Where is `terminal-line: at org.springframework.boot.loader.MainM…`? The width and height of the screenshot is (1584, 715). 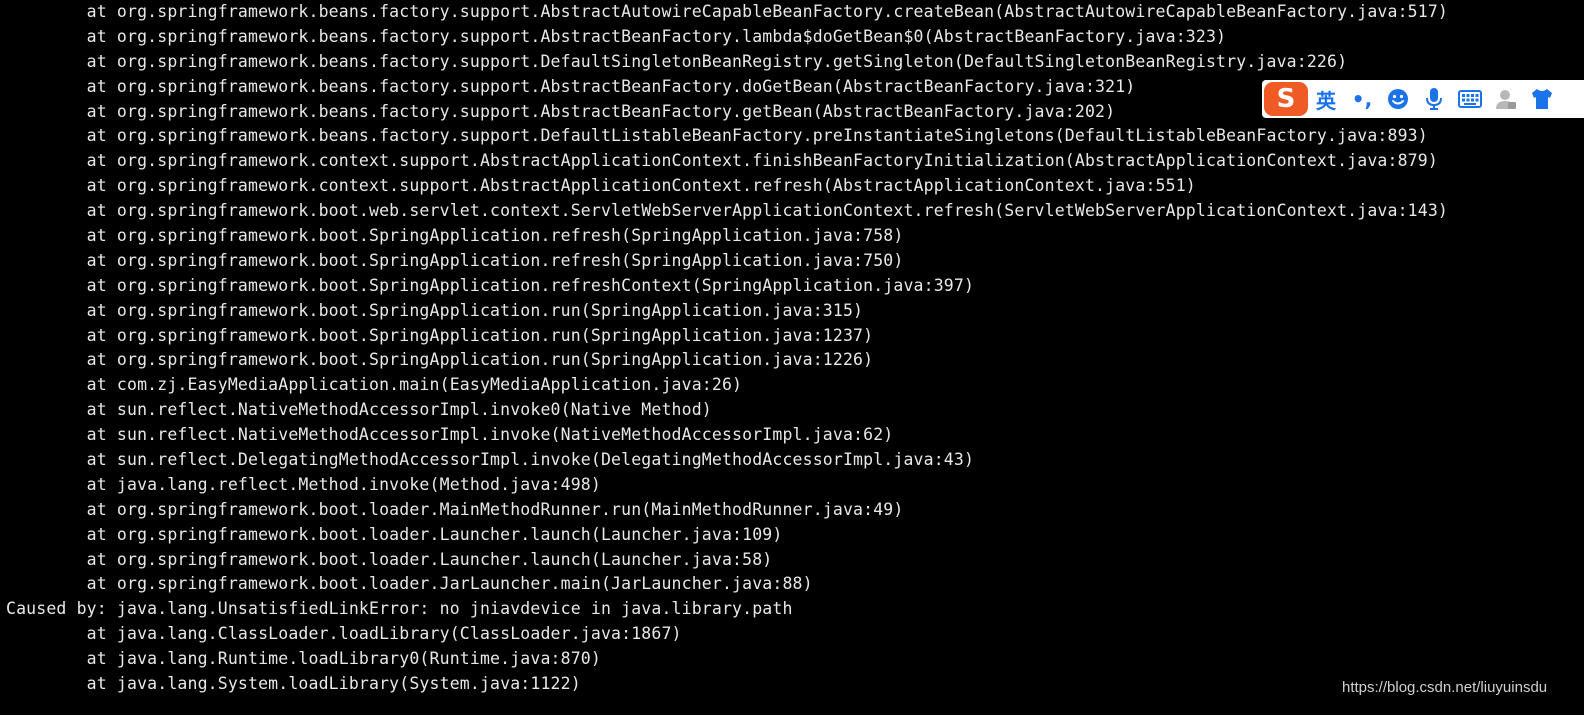 terminal-line: at org.springframework.boot.loader.MainM… is located at coordinates (455, 509).